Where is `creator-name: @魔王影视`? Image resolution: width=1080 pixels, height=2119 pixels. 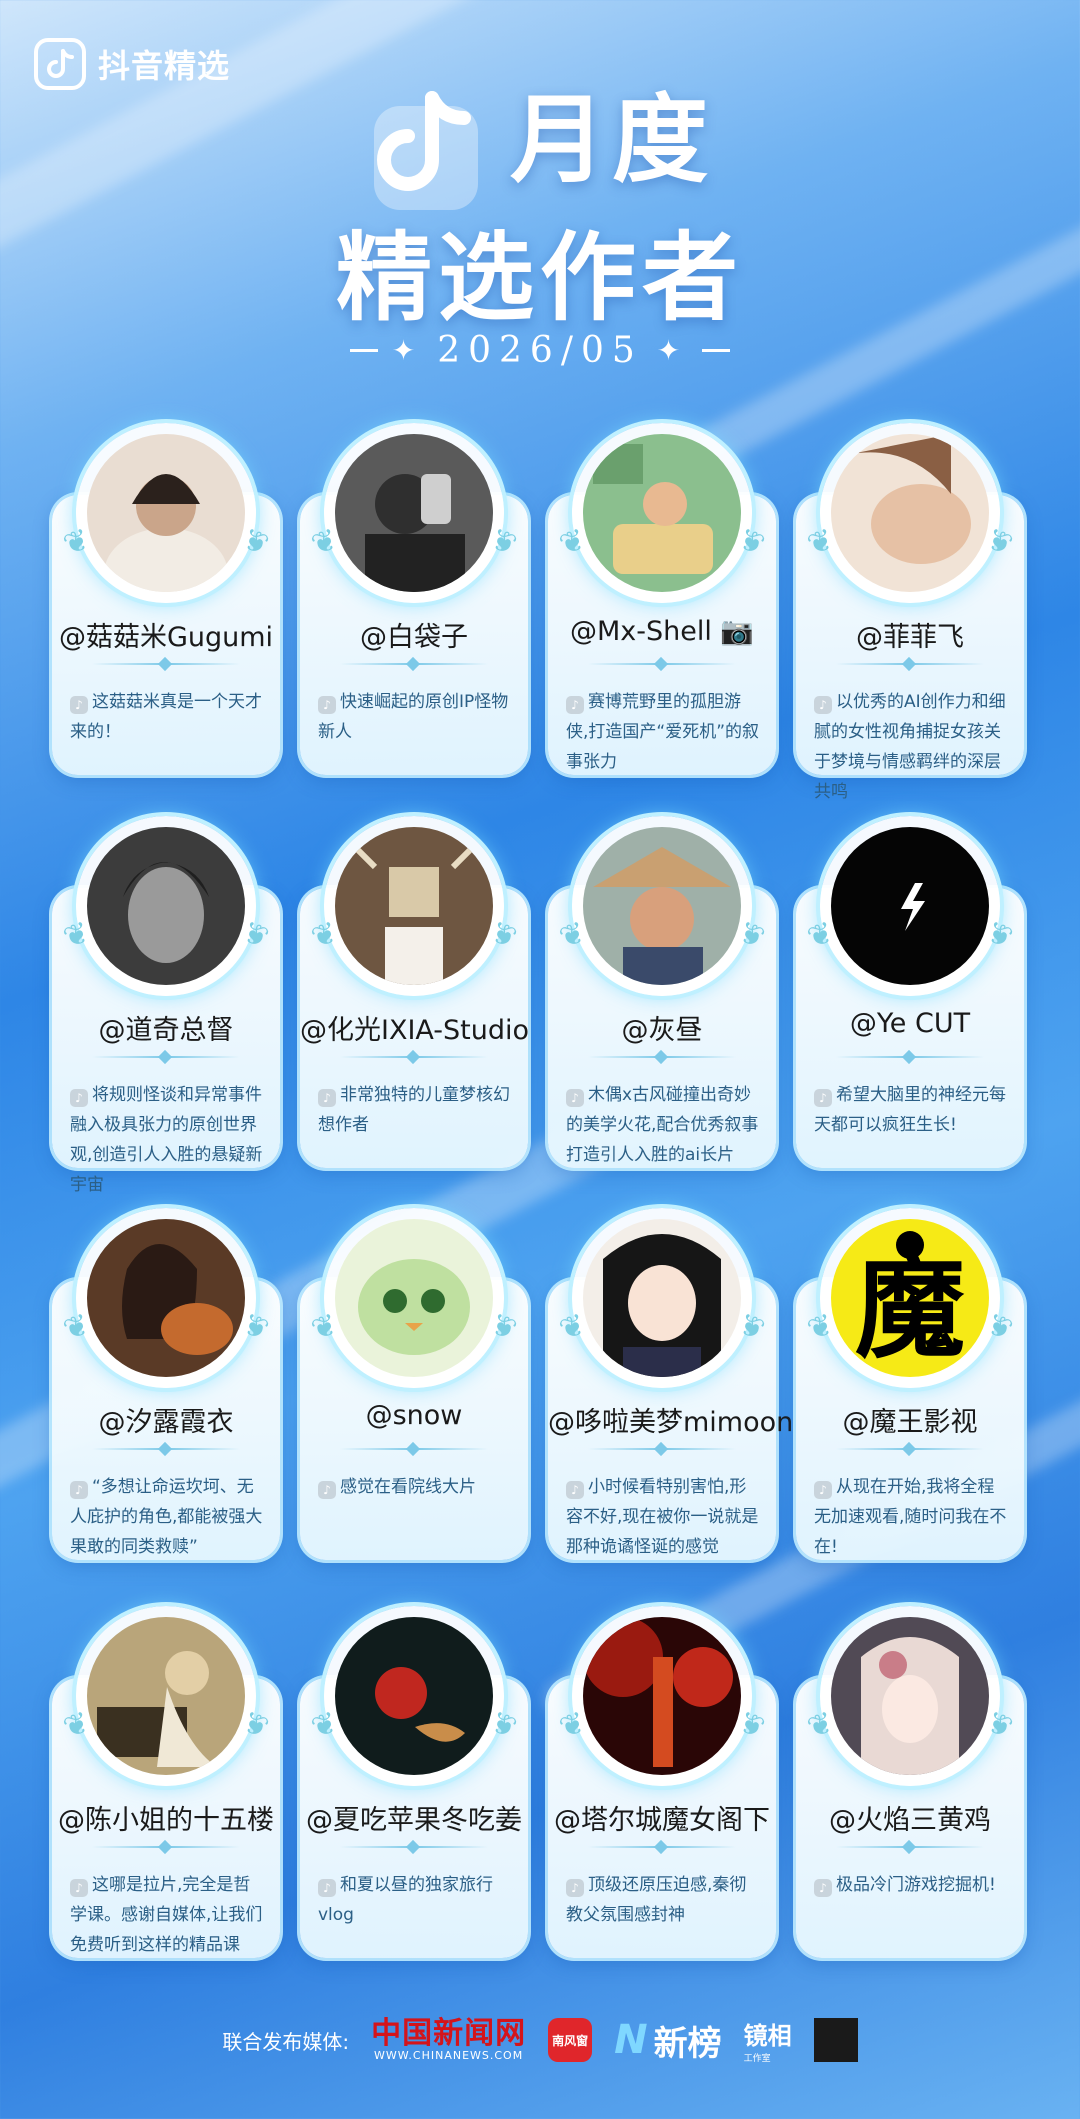 creator-name: @魔王影视 is located at coordinates (910, 1419).